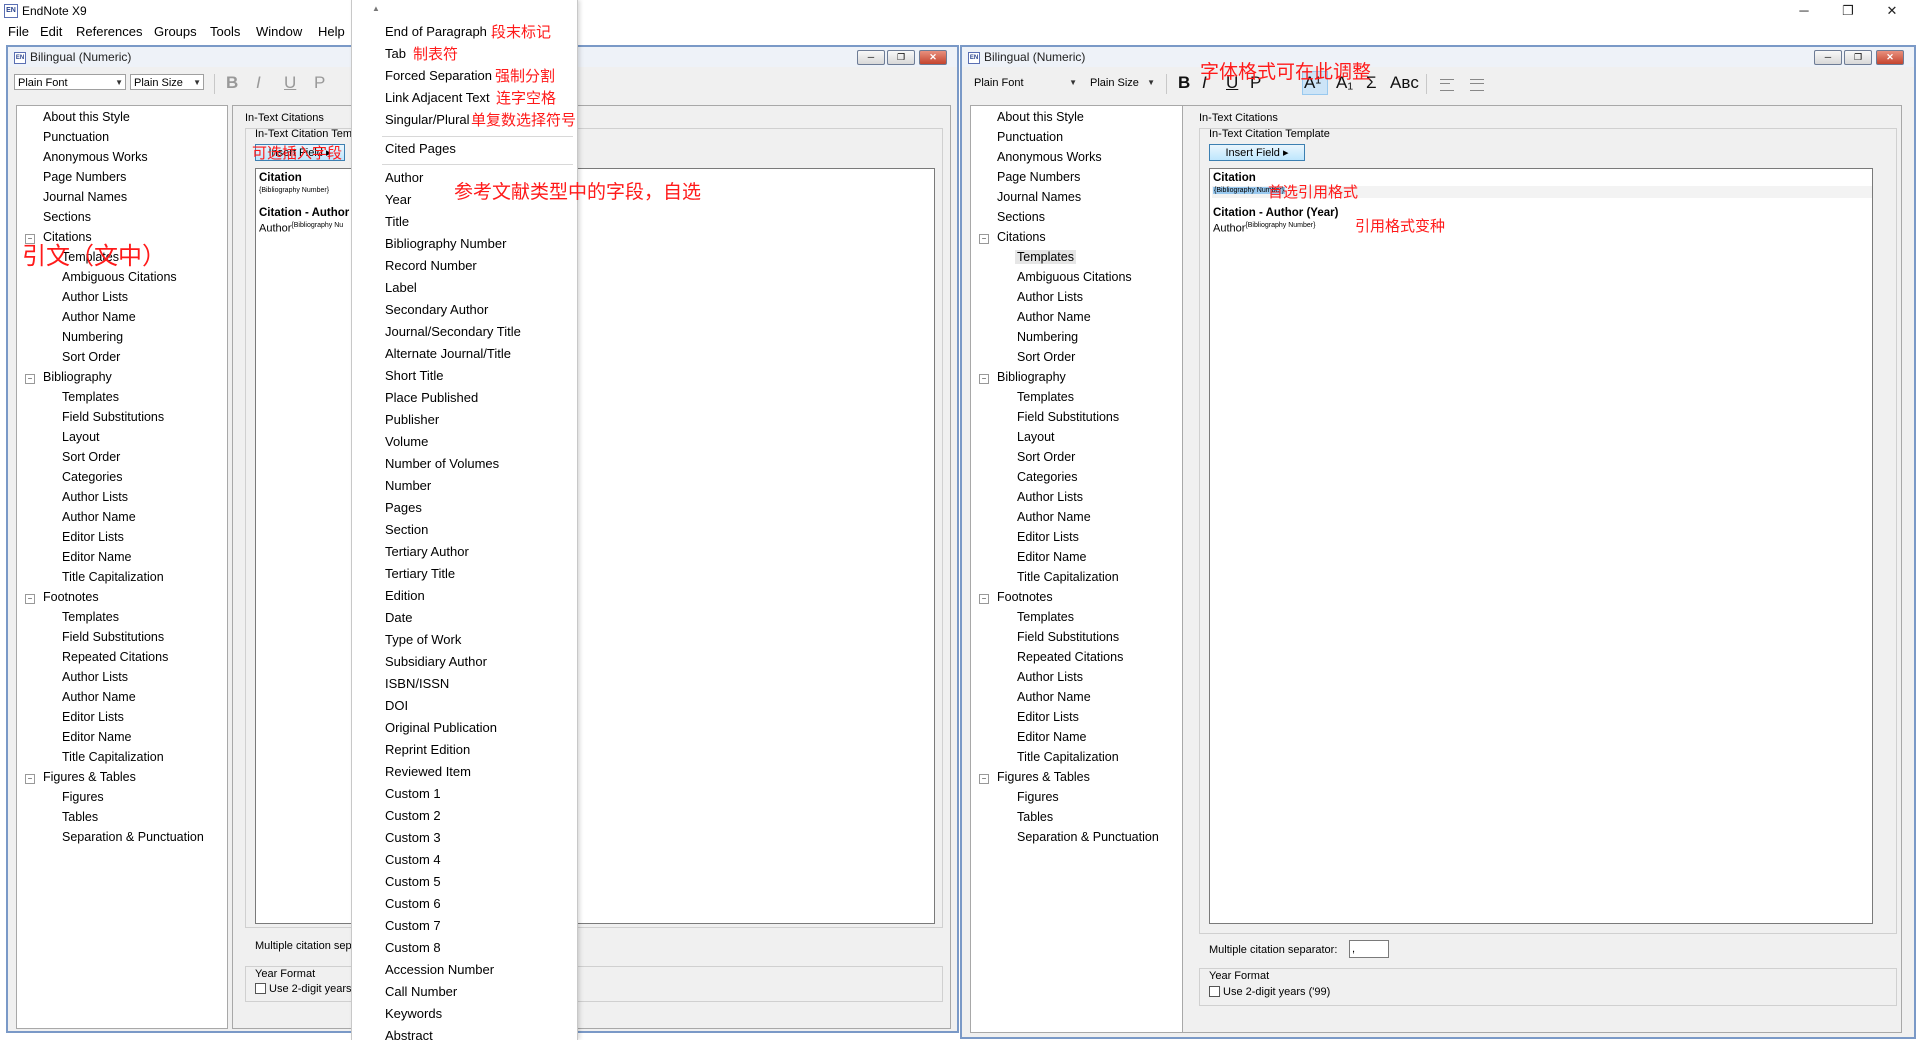  Describe the element at coordinates (423, 639) in the screenshot. I see `menu-item-field: Type of Work` at that location.